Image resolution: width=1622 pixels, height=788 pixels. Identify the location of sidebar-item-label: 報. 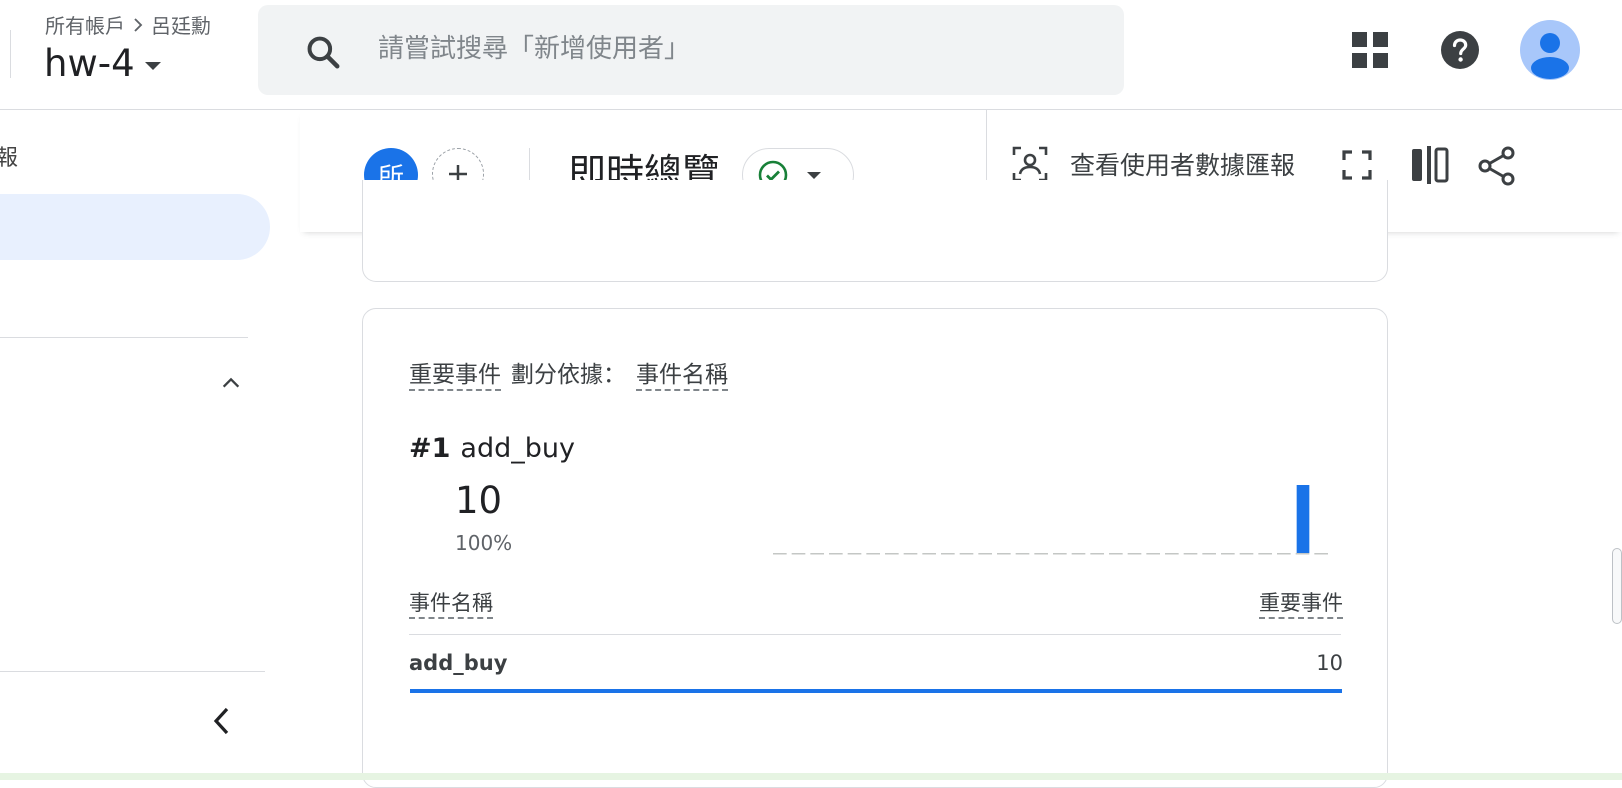
(9, 156).